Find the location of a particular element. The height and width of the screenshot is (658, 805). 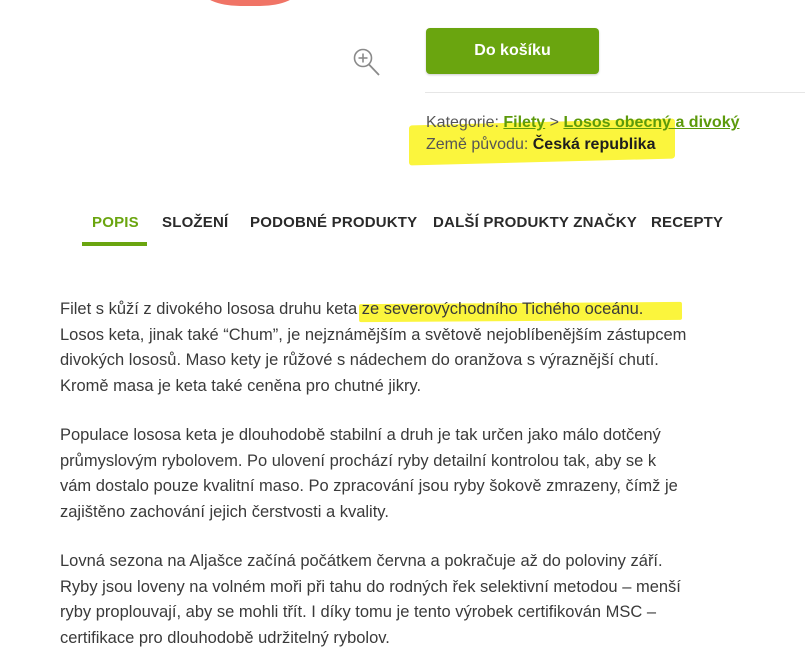

origin-value: Česká republika is located at coordinates (594, 144).